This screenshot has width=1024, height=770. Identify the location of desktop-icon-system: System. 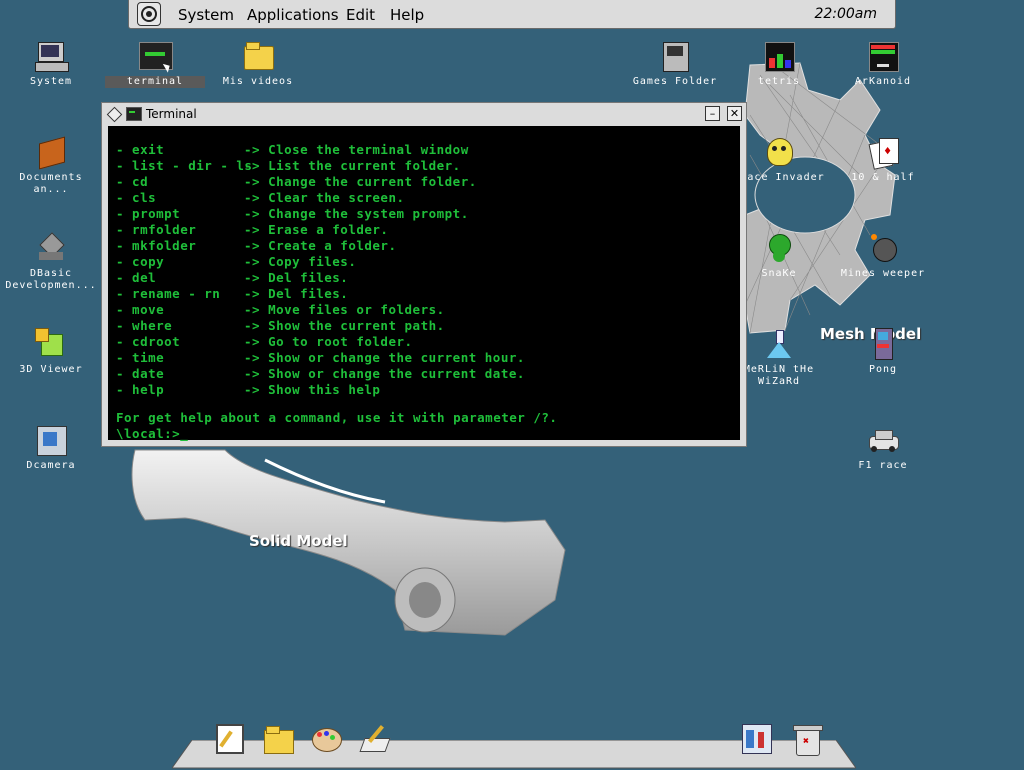
(51, 64).